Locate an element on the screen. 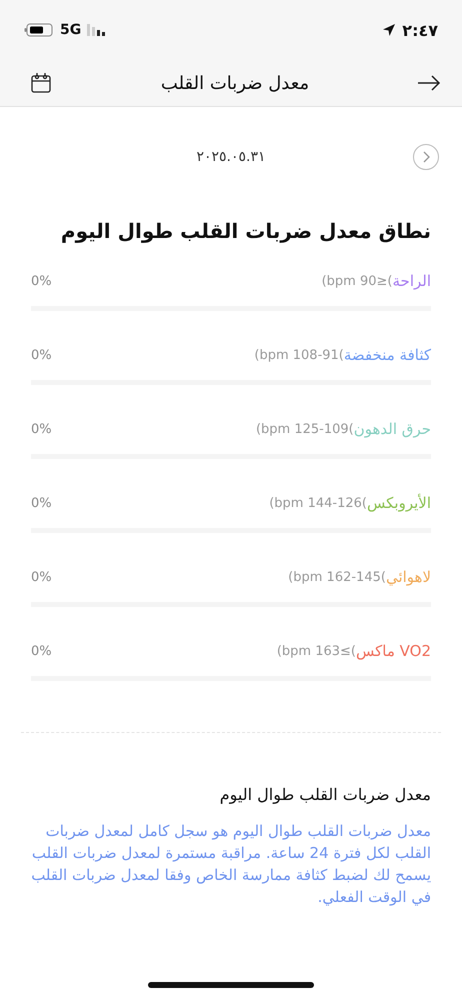  section-title: نطاق معدل ضربات القلب طوال اليوم is located at coordinates (245, 231).